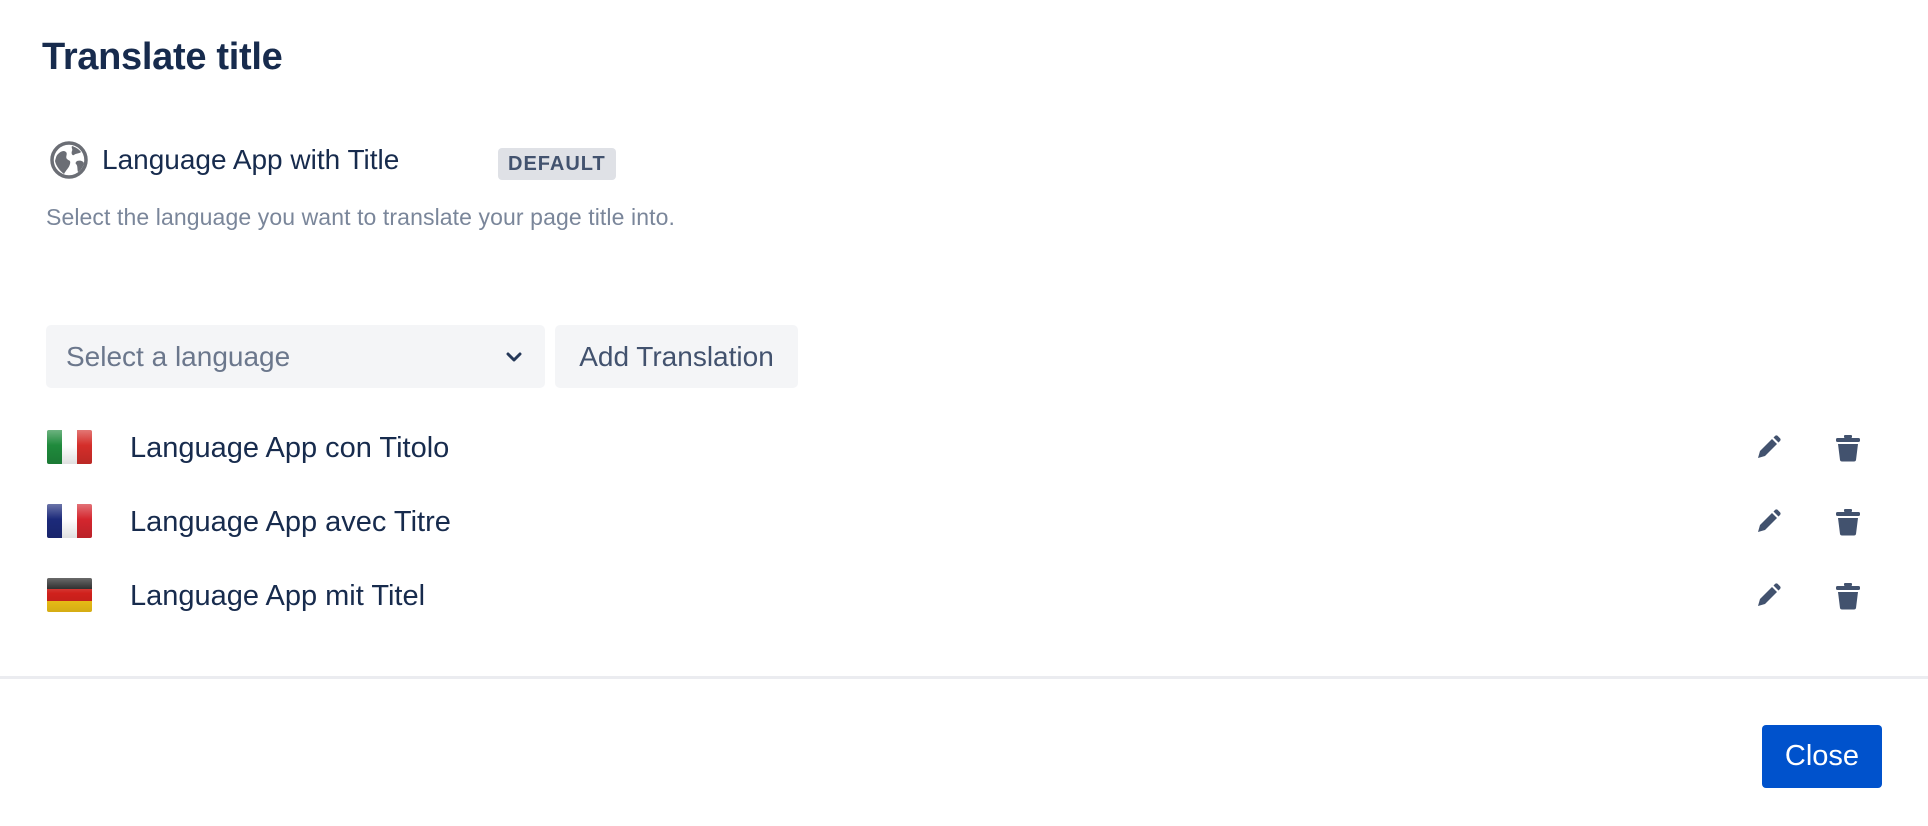 Image resolution: width=1928 pixels, height=826 pixels. What do you see at coordinates (964, 450) in the screenshot?
I see `translation-row-italian: Language App con Titolo` at bounding box center [964, 450].